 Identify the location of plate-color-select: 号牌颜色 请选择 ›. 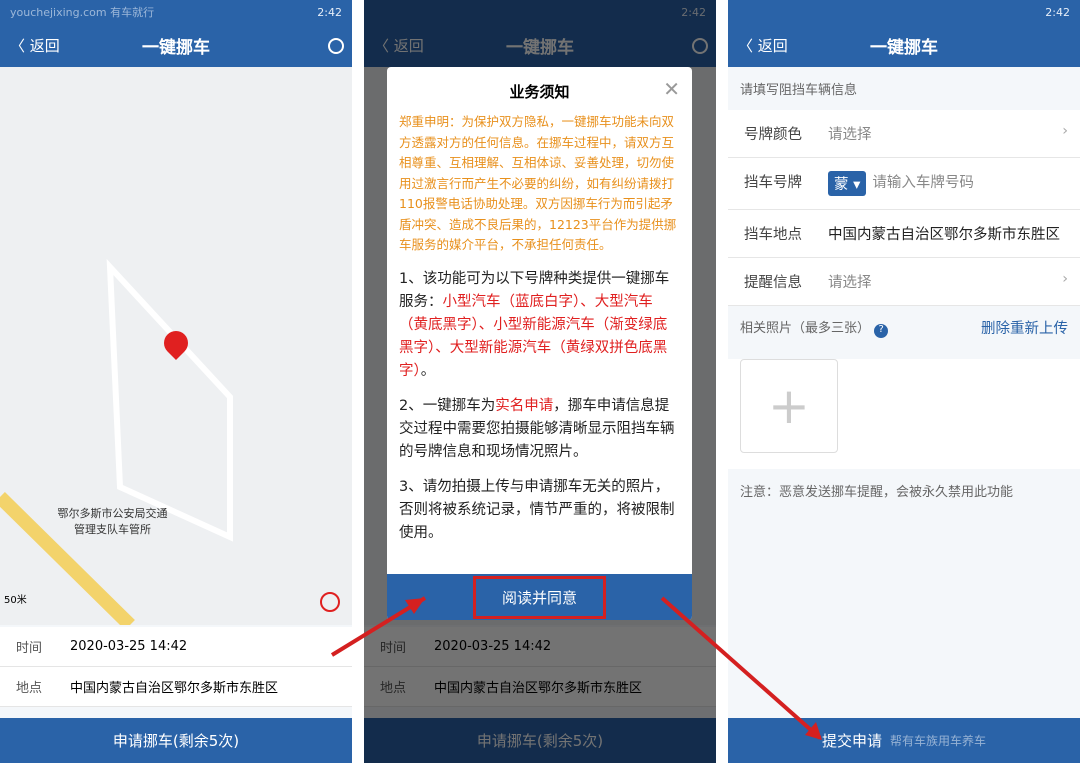
(904, 134).